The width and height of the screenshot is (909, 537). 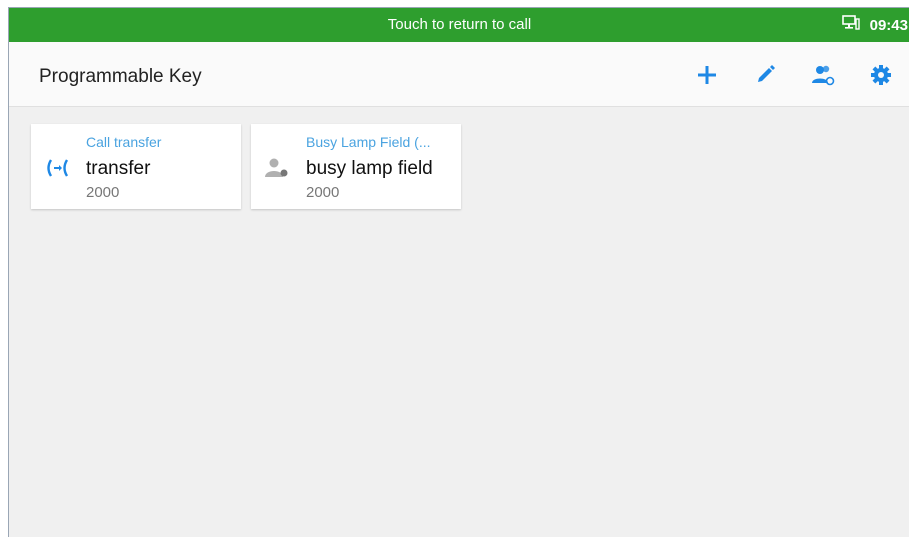 What do you see at coordinates (794, 75) in the screenshot?
I see `toolbar-actions` at bounding box center [794, 75].